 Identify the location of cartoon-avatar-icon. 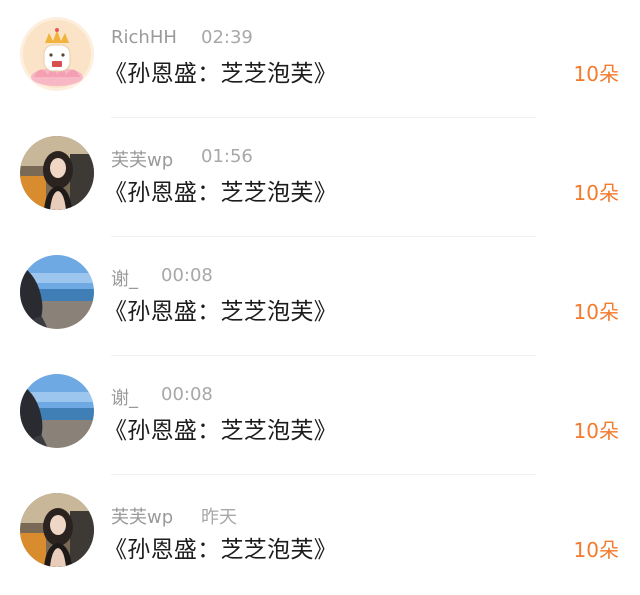
(57, 54).